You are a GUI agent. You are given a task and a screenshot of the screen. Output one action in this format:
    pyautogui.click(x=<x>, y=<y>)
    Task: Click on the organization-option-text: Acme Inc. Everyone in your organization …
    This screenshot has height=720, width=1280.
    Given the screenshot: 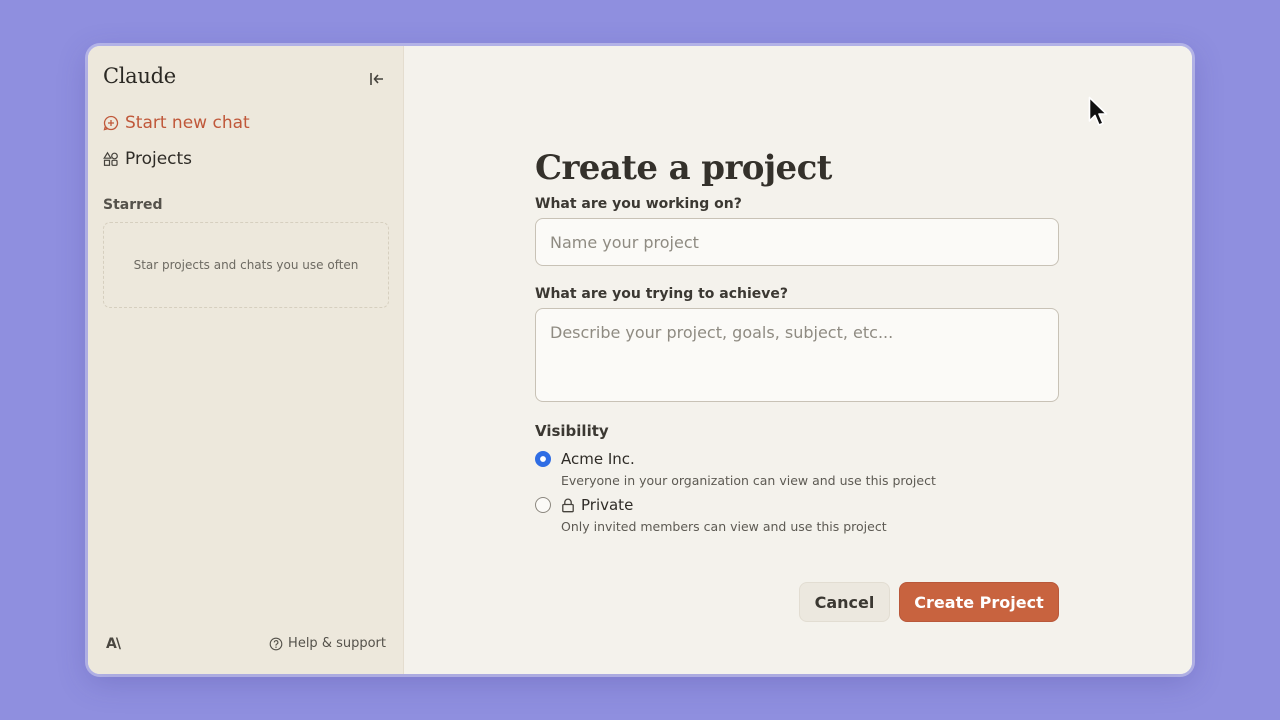 What is the action you would take?
    pyautogui.click(x=748, y=469)
    